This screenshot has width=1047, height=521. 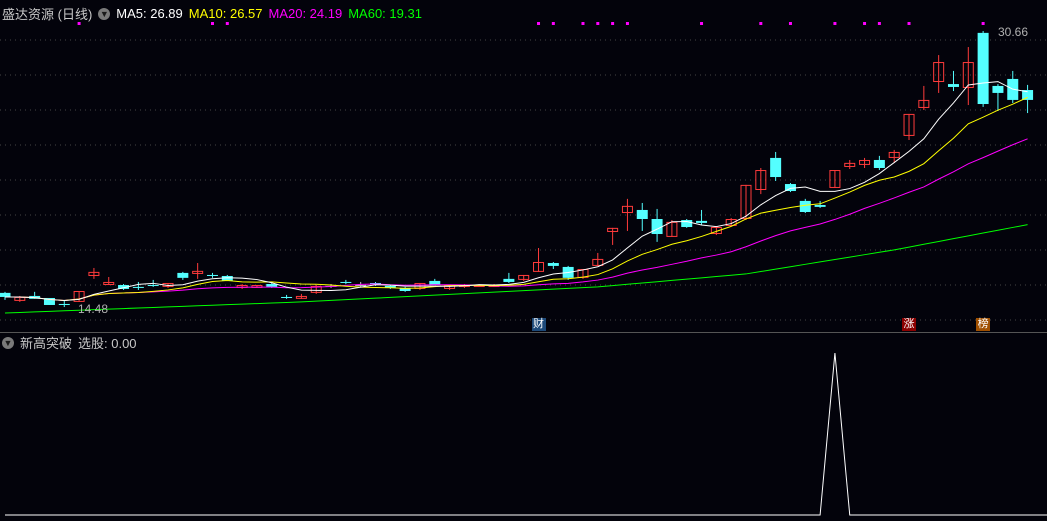 What do you see at coordinates (385, 13) in the screenshot?
I see `ma60-value: MA60: 19.31` at bounding box center [385, 13].